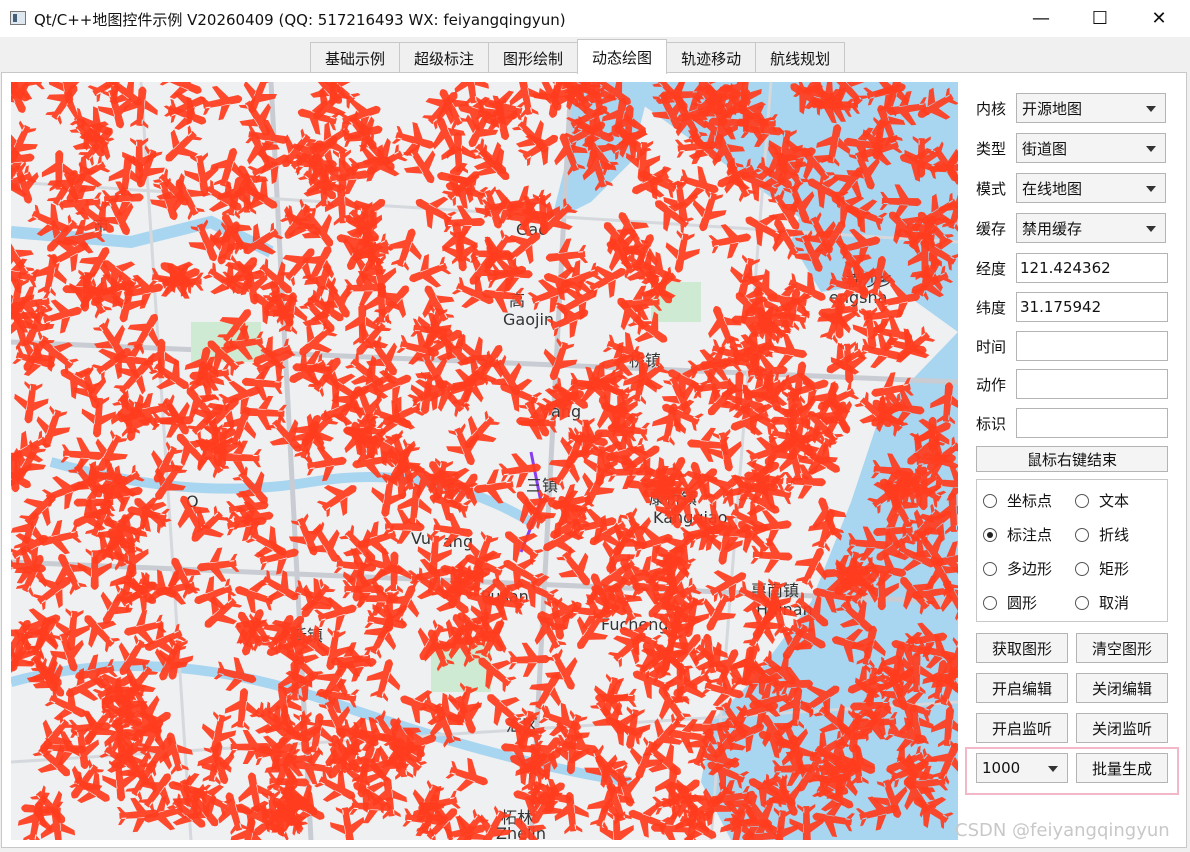 The height and width of the screenshot is (852, 1190). I want to click on kernel-value: 开源地图, so click(1052, 108).